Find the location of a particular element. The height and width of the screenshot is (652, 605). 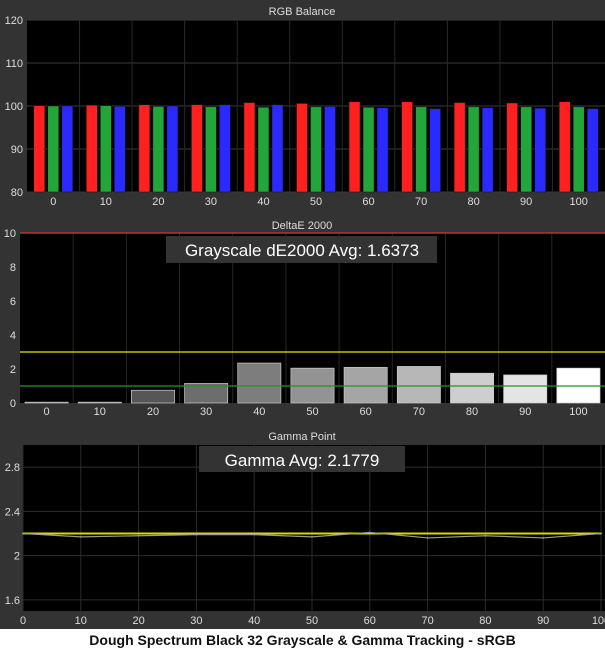

deltae-x-tick-label: 20 is located at coordinates (153, 412).